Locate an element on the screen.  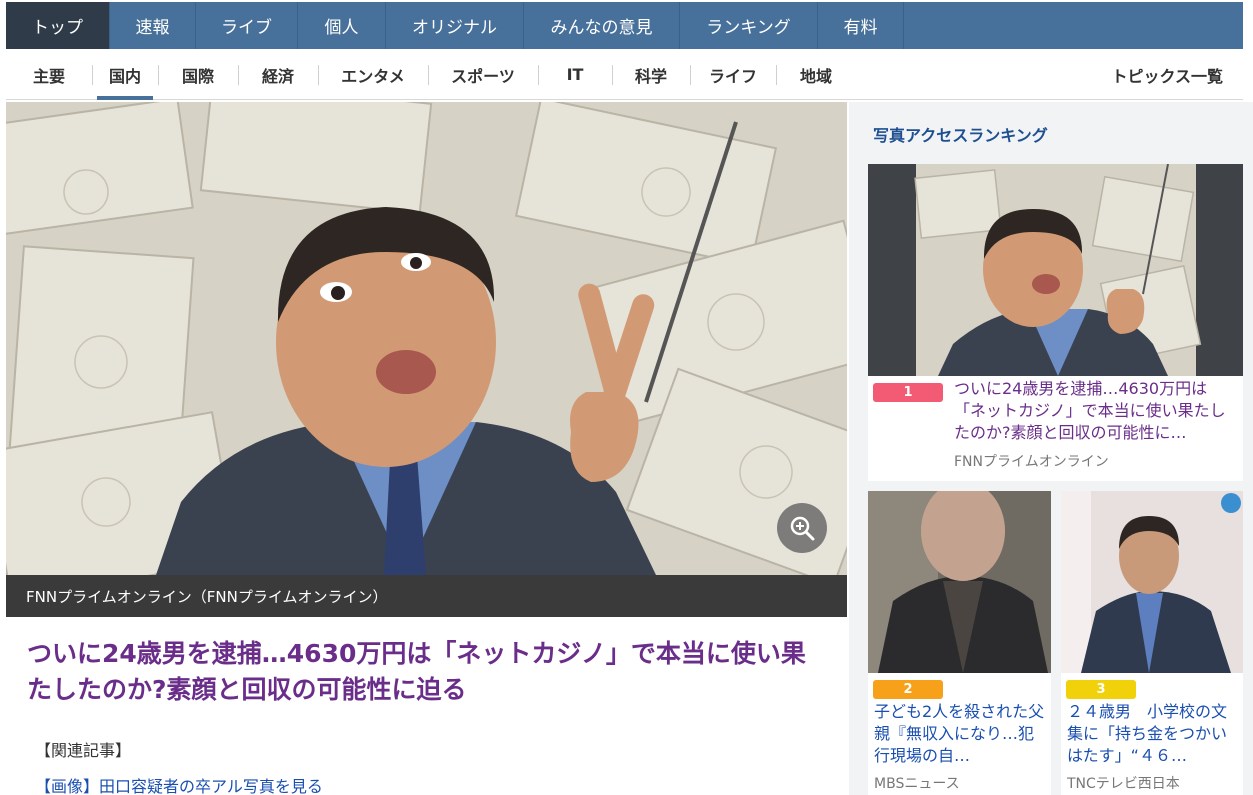
category-economy: 経済 is located at coordinates (278, 75).